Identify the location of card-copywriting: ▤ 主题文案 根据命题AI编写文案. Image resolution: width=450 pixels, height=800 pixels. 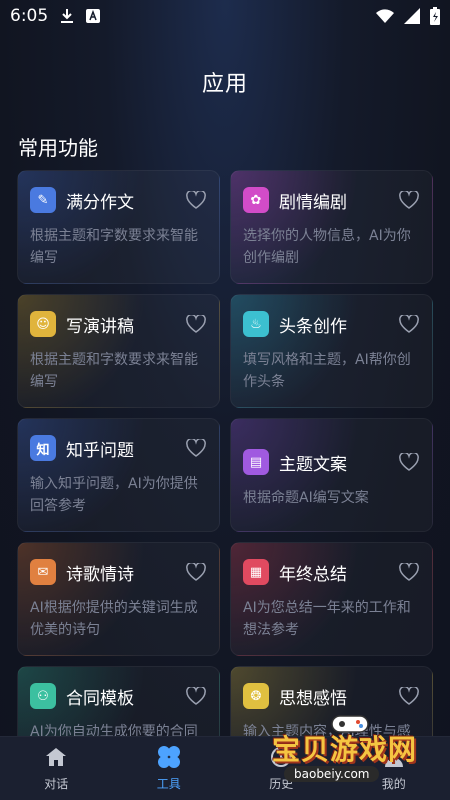
(331, 475).